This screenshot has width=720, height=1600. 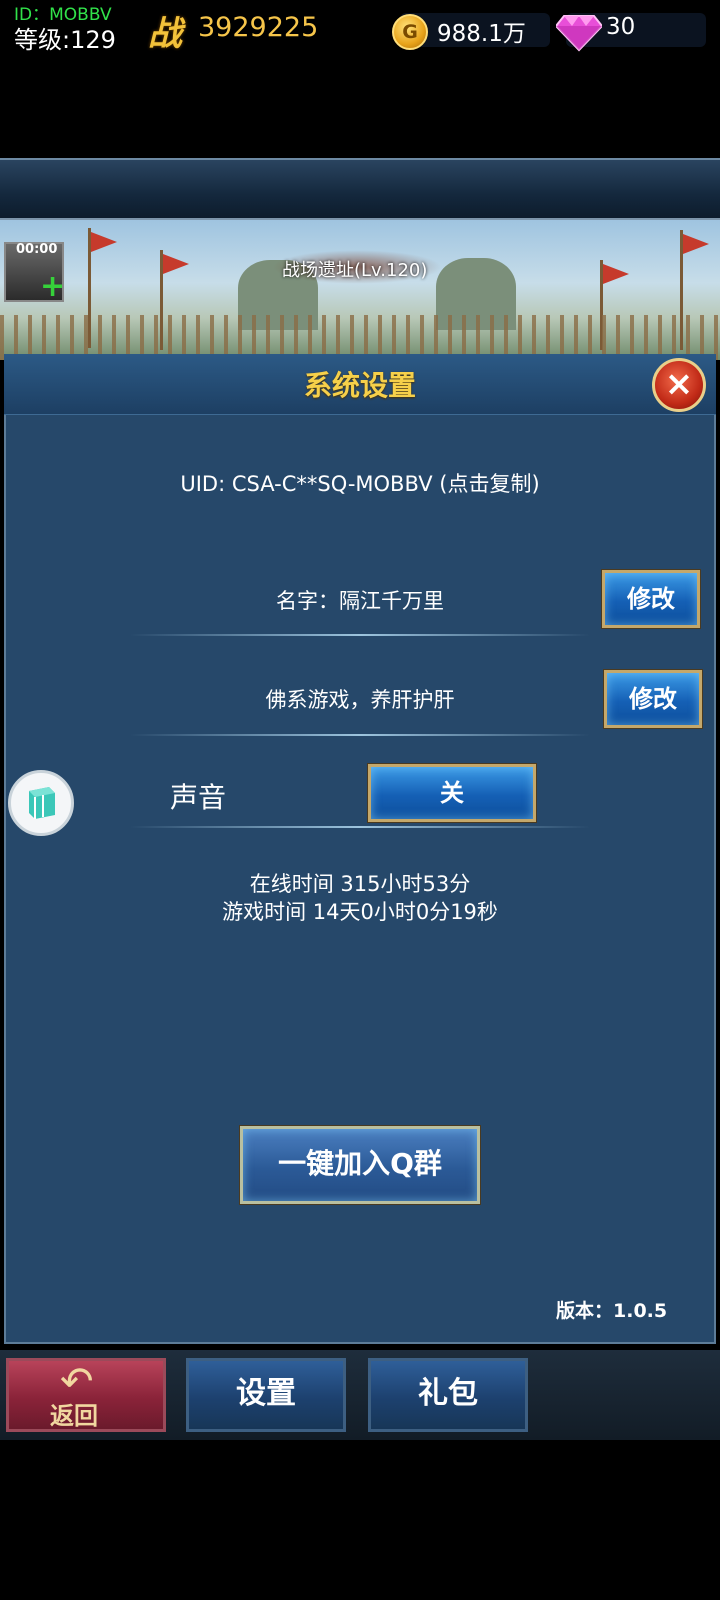 What do you see at coordinates (266, 1395) in the screenshot?
I see `tab-settings: 设置` at bounding box center [266, 1395].